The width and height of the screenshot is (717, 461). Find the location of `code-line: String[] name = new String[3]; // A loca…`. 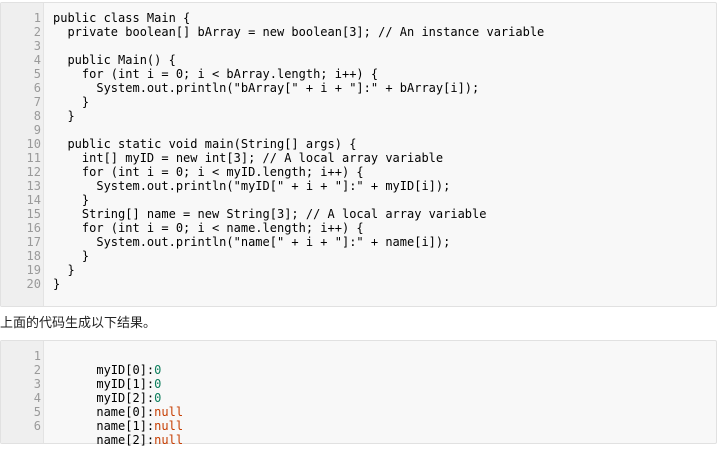

code-line: String[] name = new String[3]; // A loca… is located at coordinates (270, 214).